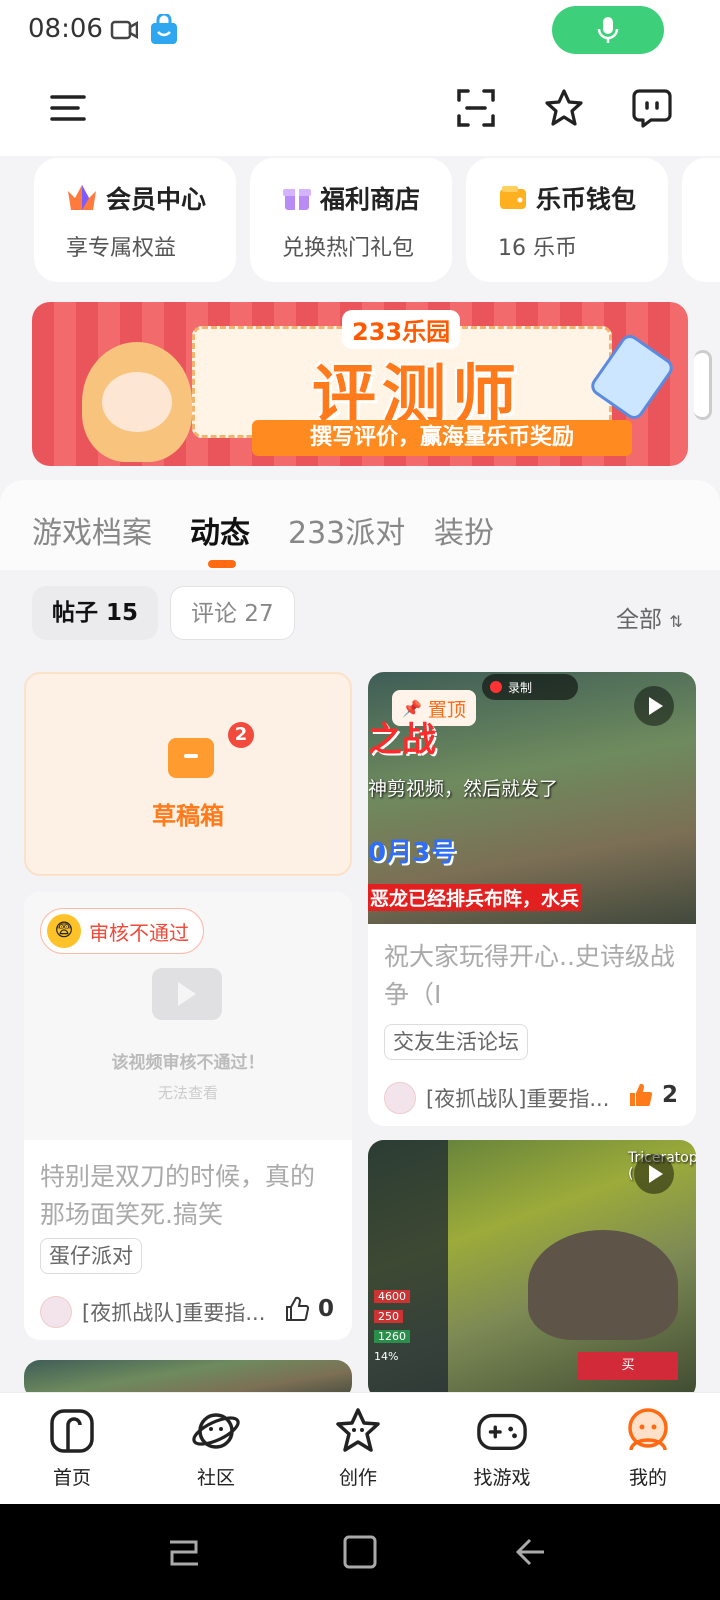 This screenshot has height=1600, width=720. I want to click on home-icon, so click(72, 1431).